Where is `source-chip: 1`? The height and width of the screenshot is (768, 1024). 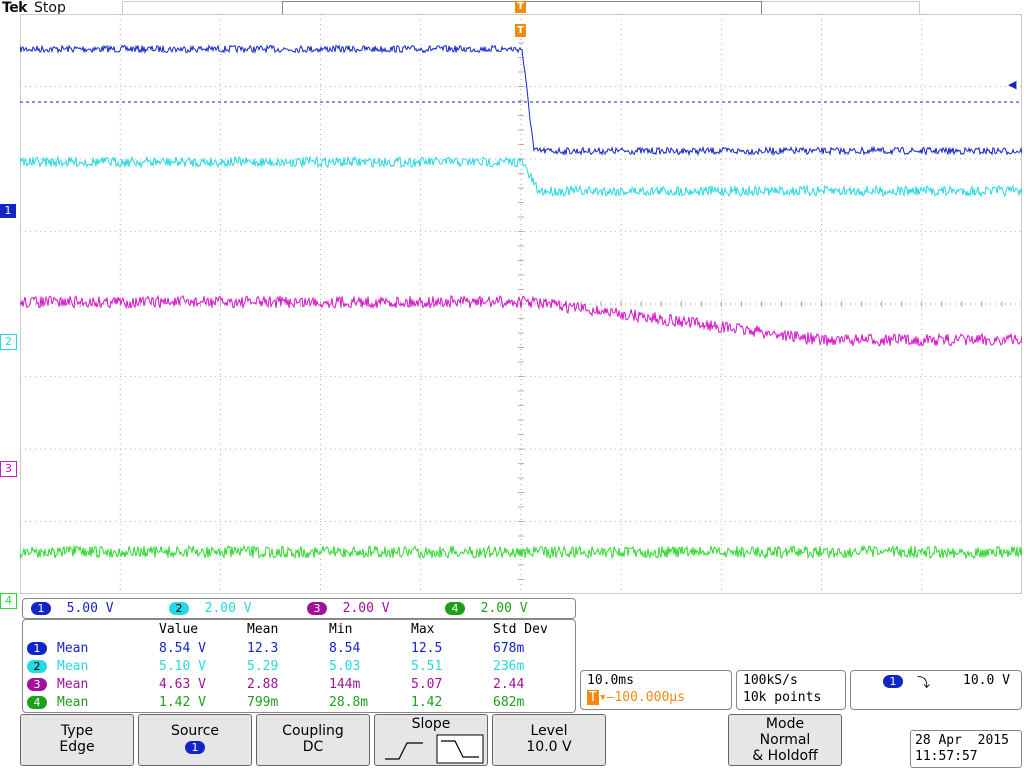 source-chip: 1 is located at coordinates (195, 747).